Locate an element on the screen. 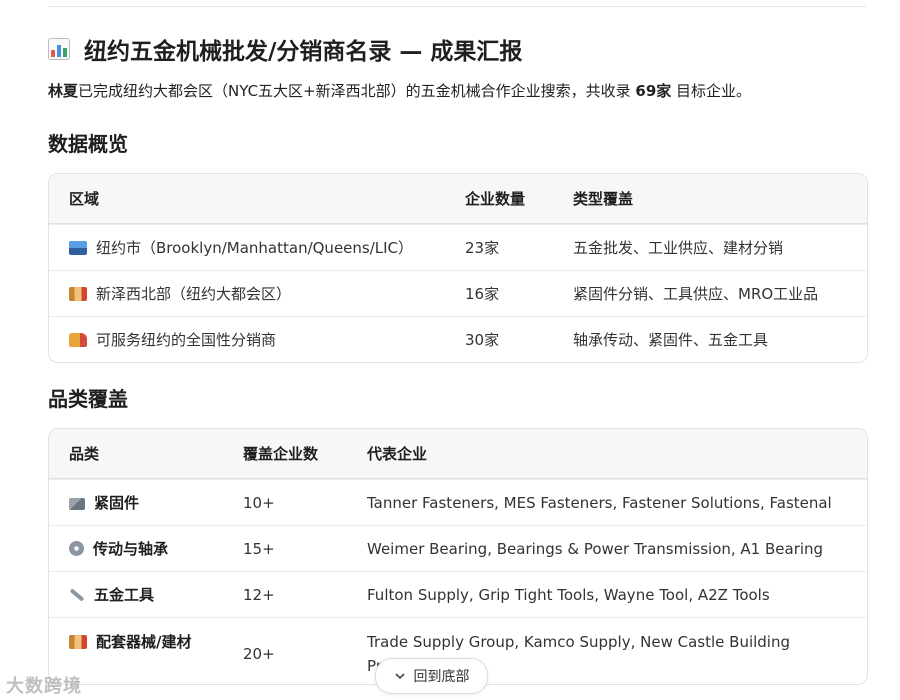 This screenshot has height=700, width=900. category-count: 10+ is located at coordinates (259, 502).